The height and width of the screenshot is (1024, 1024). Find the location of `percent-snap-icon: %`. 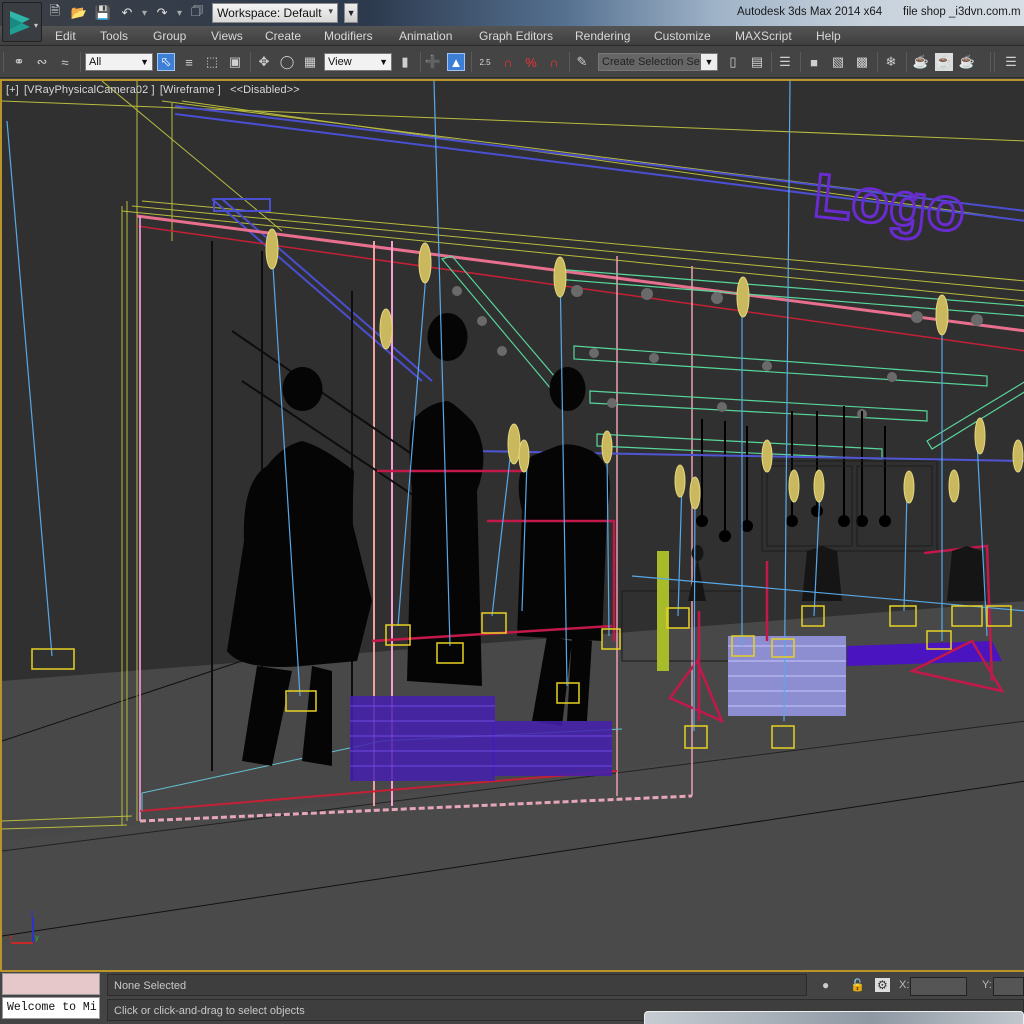

percent-snap-icon: % is located at coordinates (531, 62).